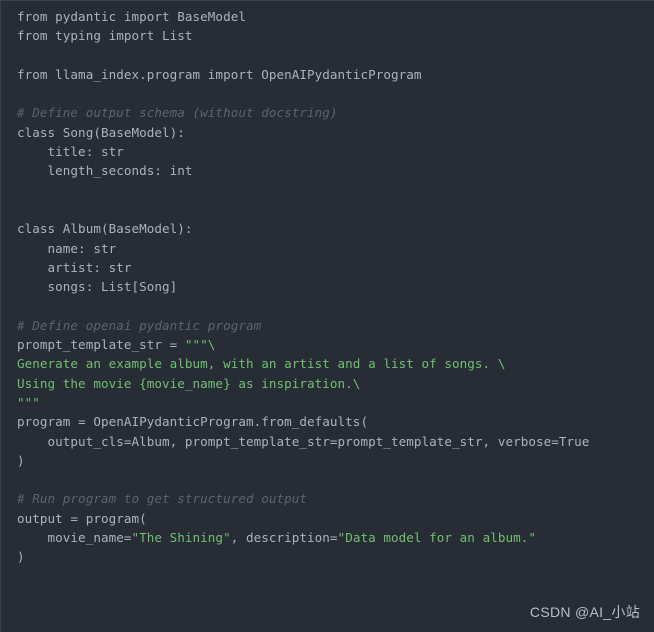 Image resolution: width=654 pixels, height=632 pixels. Describe the element at coordinates (327, 518) in the screenshot. I see `code-line: output = program(` at that location.